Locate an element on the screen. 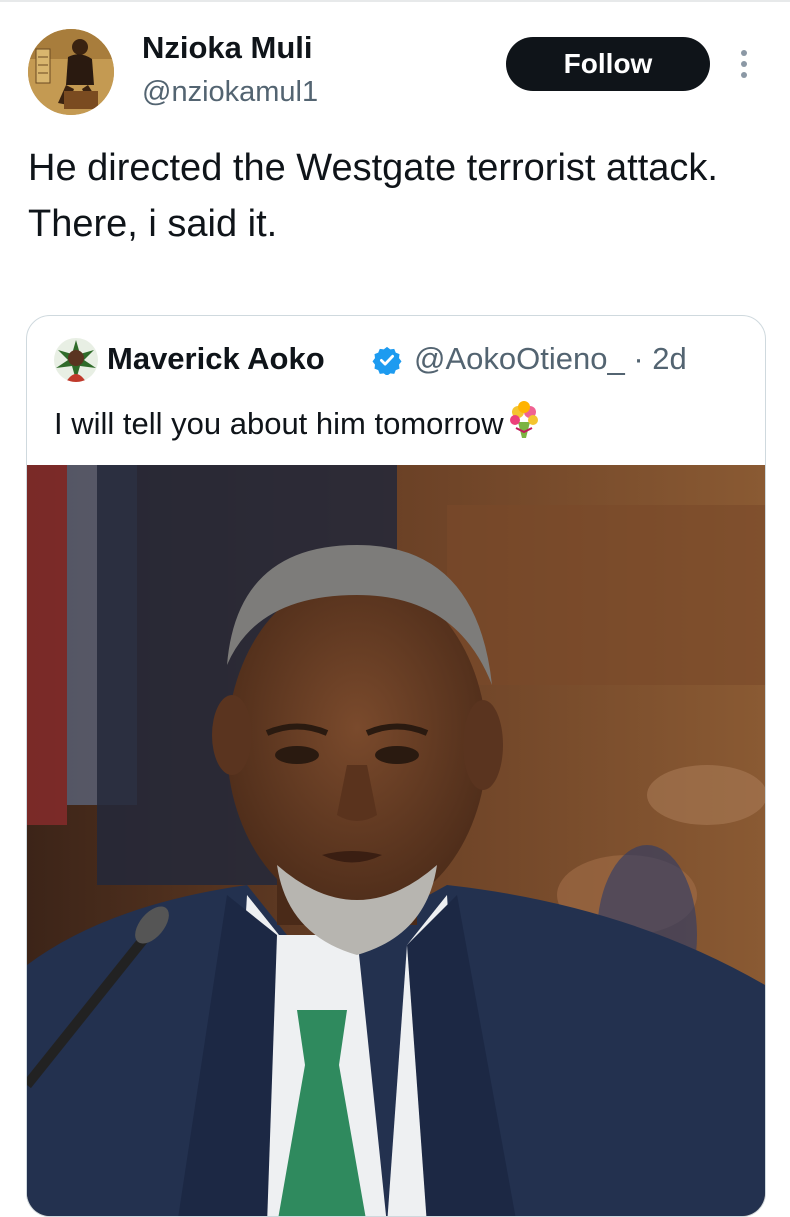 The width and height of the screenshot is (790, 1217). tweet-line: There, i said it. is located at coordinates (153, 224).